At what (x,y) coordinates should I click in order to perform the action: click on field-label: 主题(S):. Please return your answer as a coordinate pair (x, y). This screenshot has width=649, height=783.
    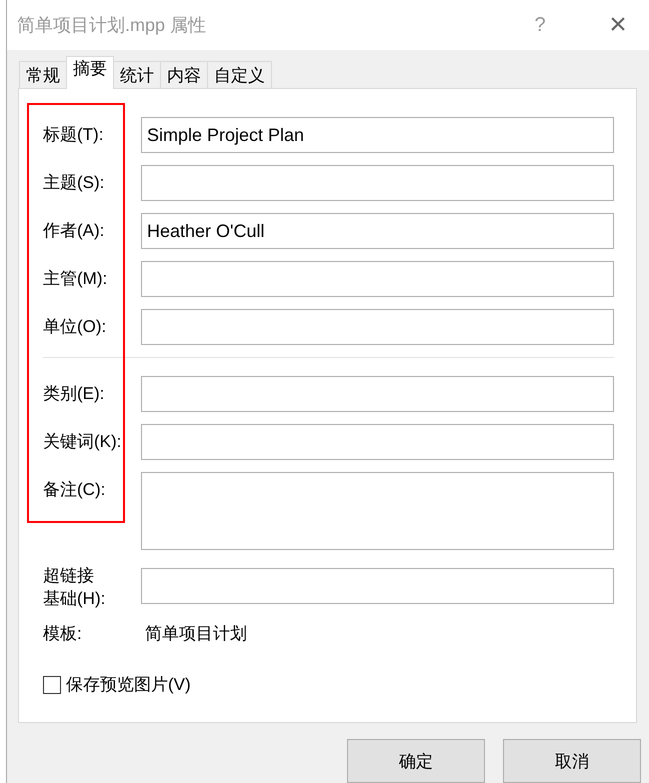
    Looking at the image, I should click on (74, 183).